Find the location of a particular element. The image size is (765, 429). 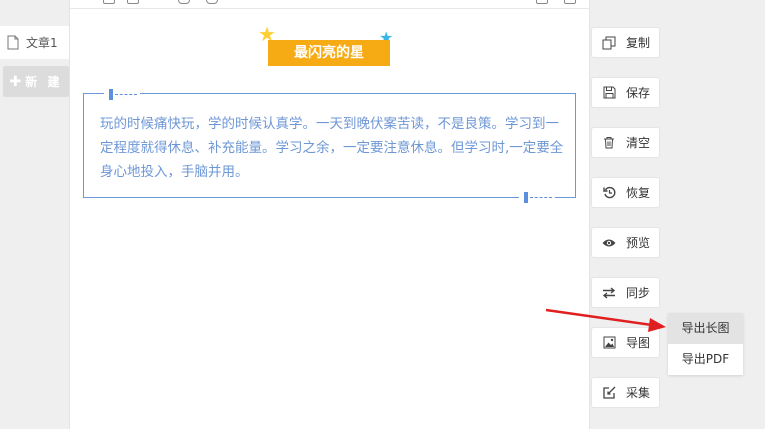

save-icon is located at coordinates (609, 92).